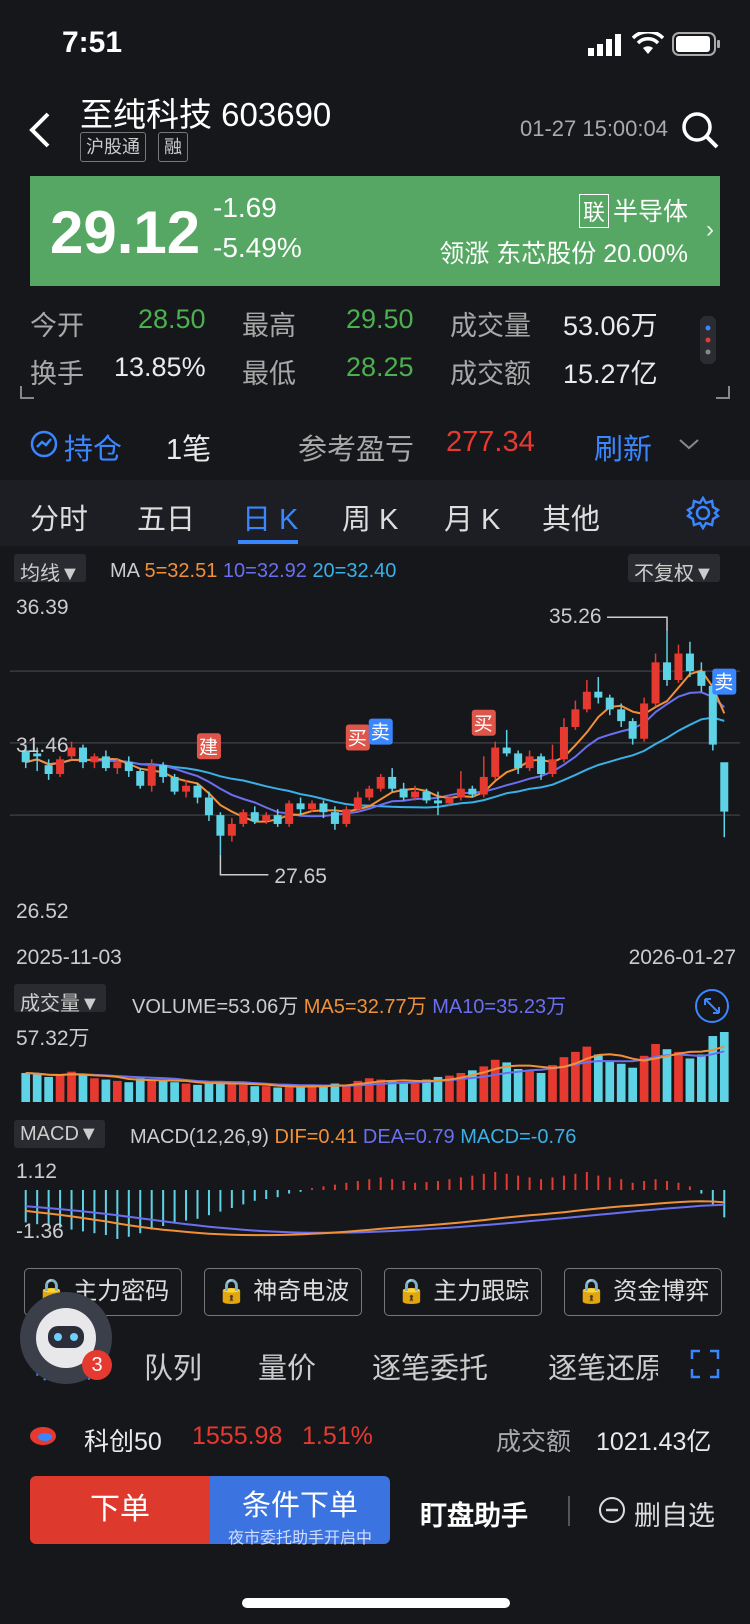 This screenshot has height=1624, width=750. I want to click on tab-volume-price: 量价, so click(287, 1366).